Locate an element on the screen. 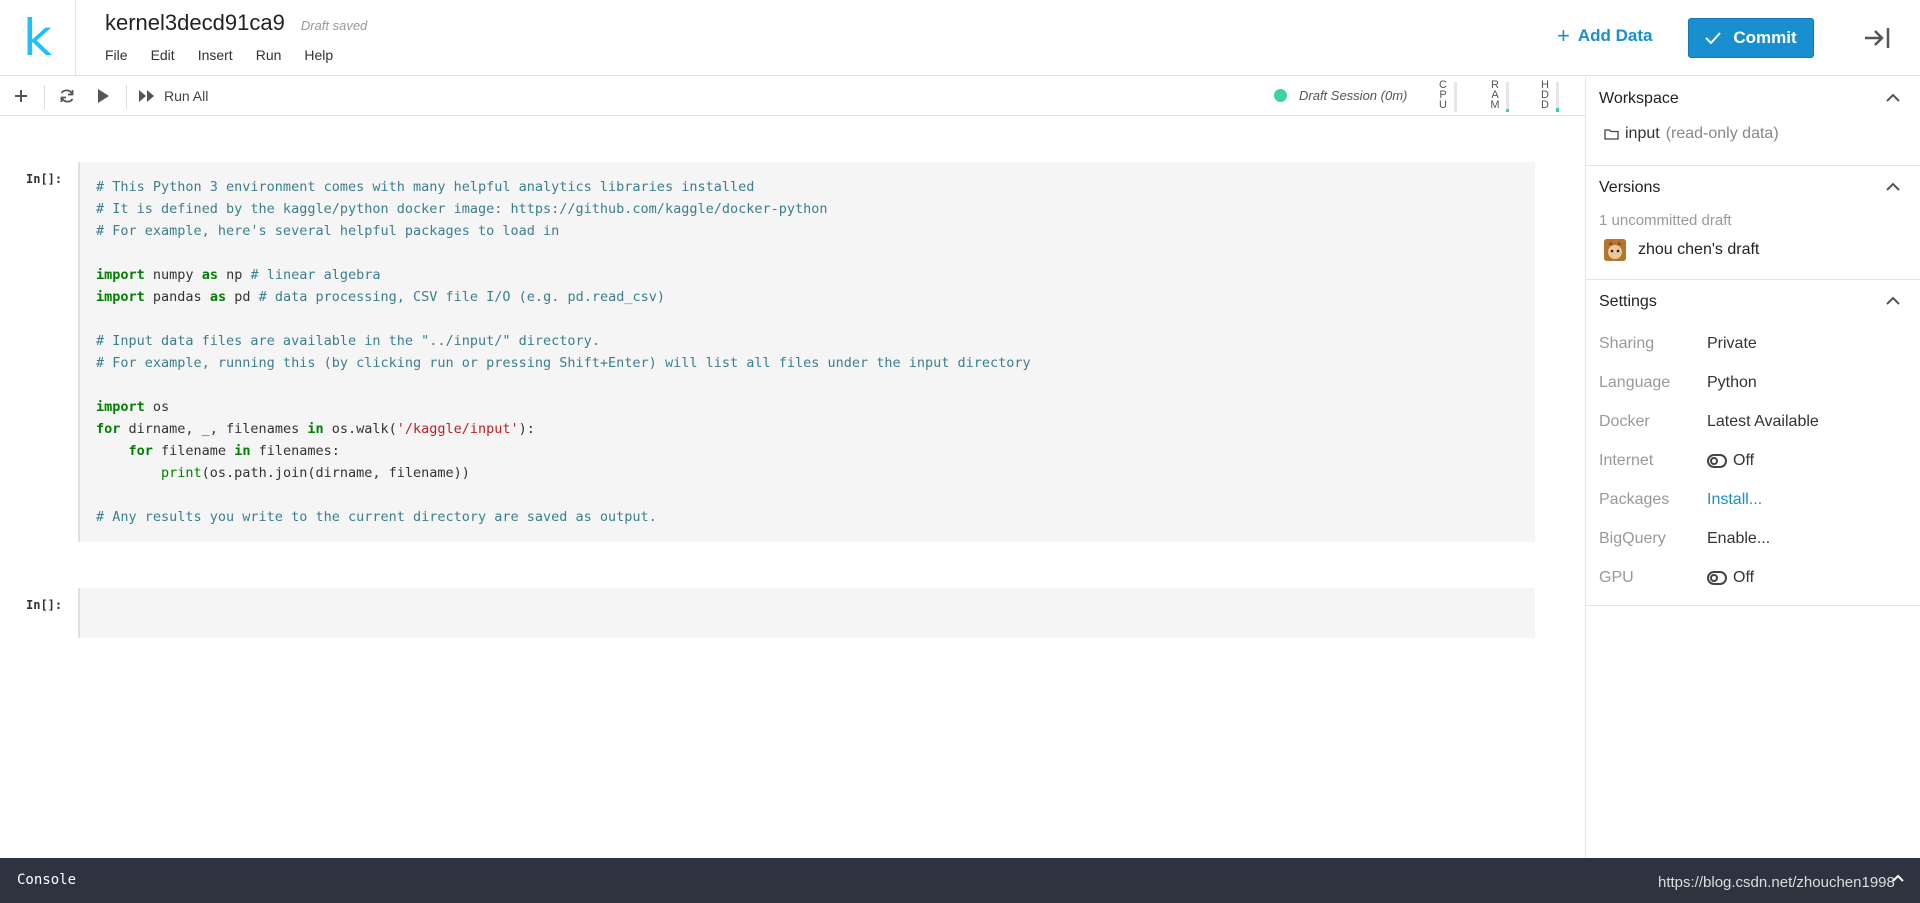 The height and width of the screenshot is (903, 1920). internet-value: Off is located at coordinates (1744, 460).